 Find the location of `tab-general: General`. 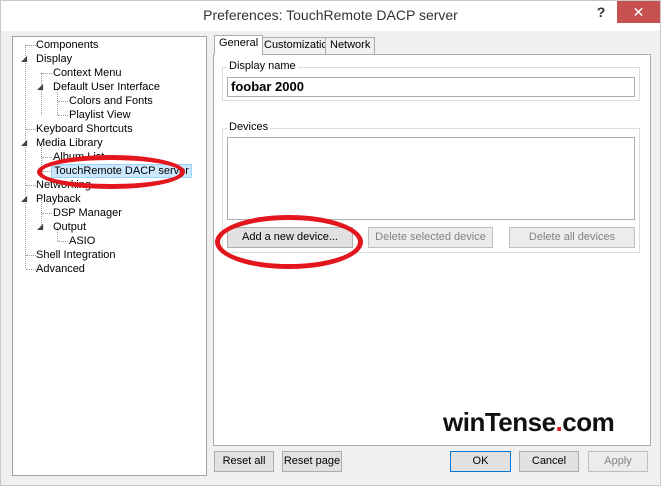

tab-general: General is located at coordinates (239, 45).